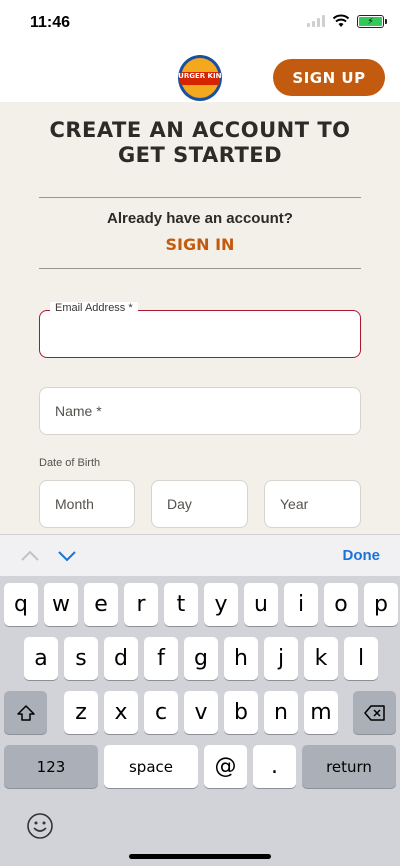 The image size is (400, 866). I want to click on chevron-down-icon, so click(67, 556).